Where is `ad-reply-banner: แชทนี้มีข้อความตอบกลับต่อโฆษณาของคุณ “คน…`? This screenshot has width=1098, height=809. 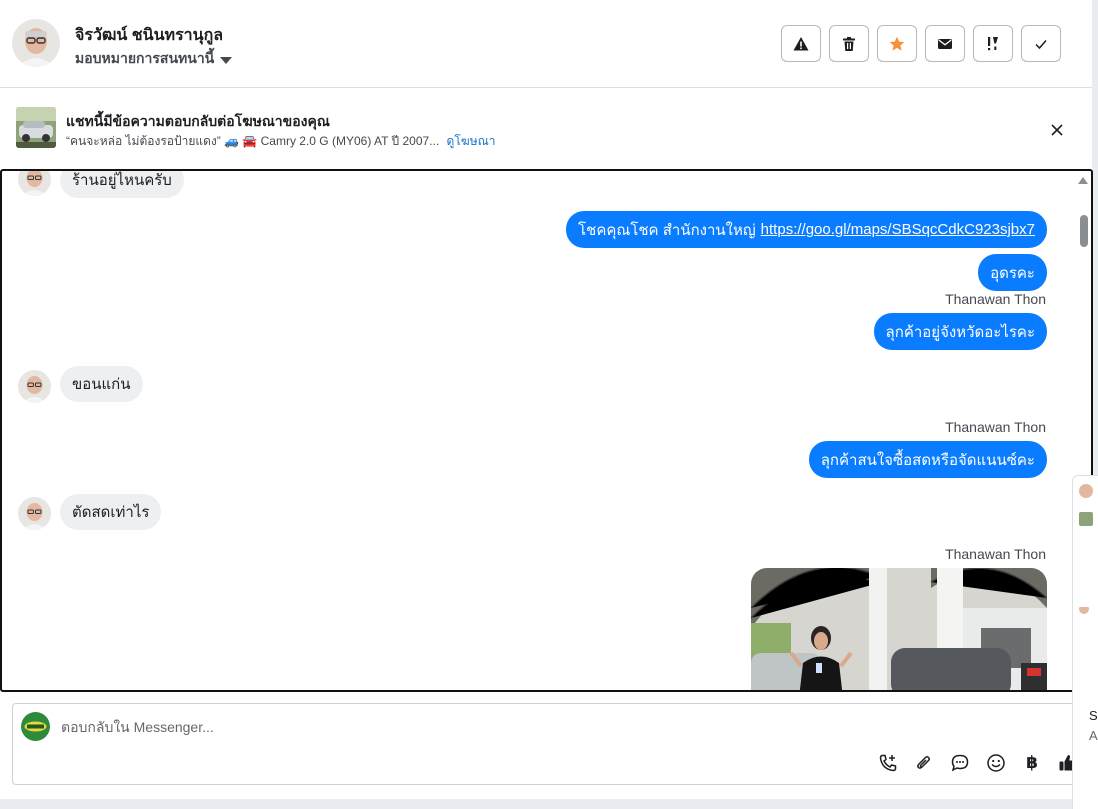
ad-reply-banner: แชทนี้มีข้อความตอบกลับต่อโฆษณาของคุณ “คน… is located at coordinates (546, 129).